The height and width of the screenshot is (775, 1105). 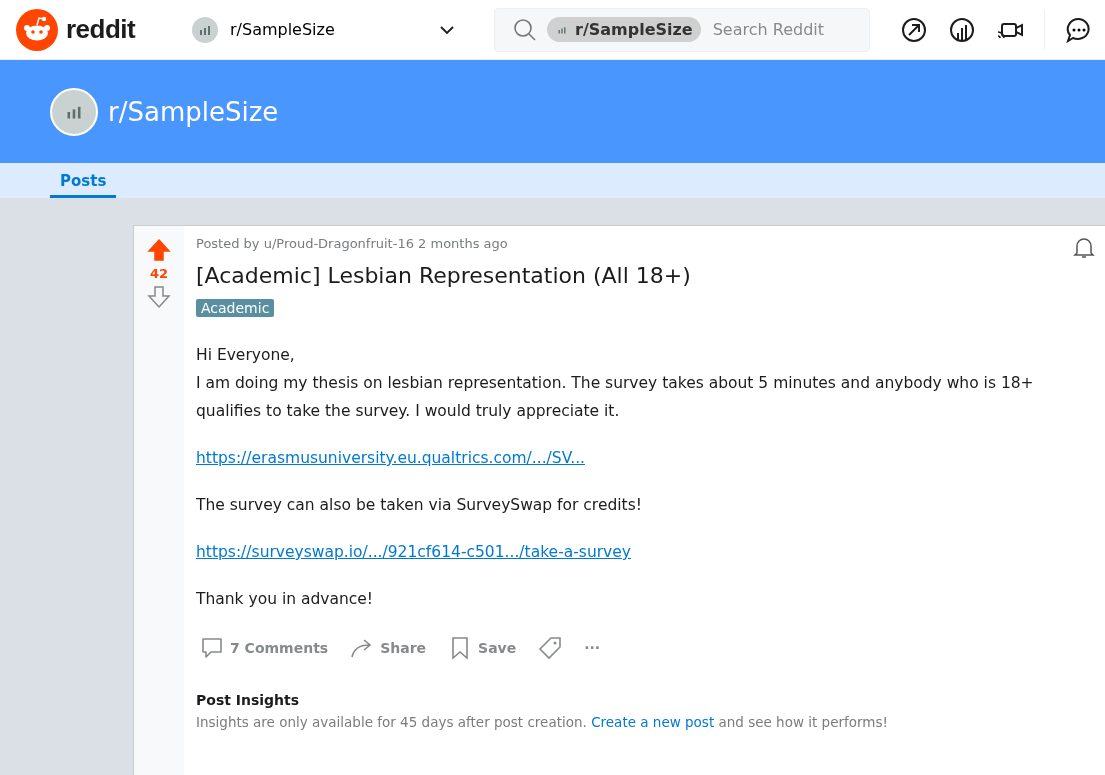 What do you see at coordinates (83, 180) in the screenshot?
I see `tab: Posts` at bounding box center [83, 180].